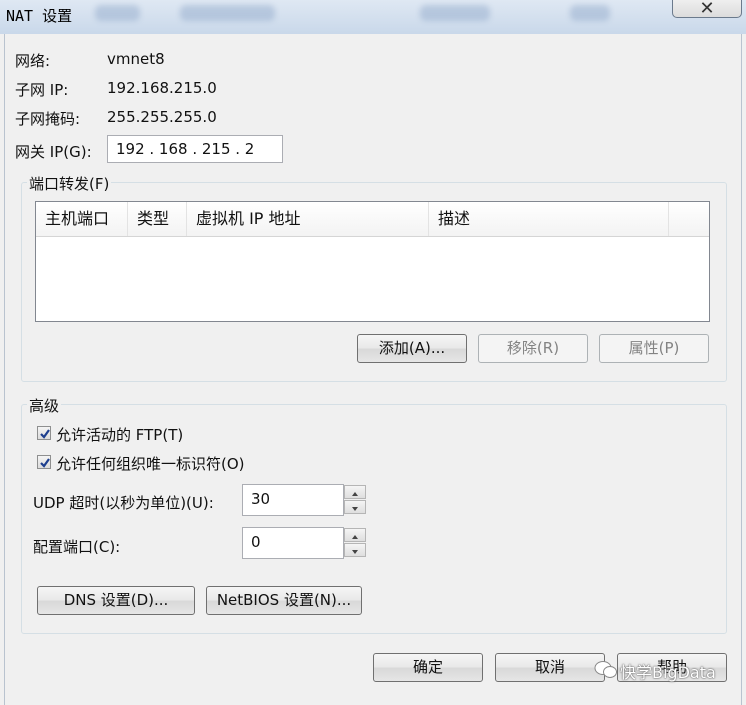 Image resolution: width=746 pixels, height=705 pixels. I want to click on config-port-spinner, so click(355, 543).